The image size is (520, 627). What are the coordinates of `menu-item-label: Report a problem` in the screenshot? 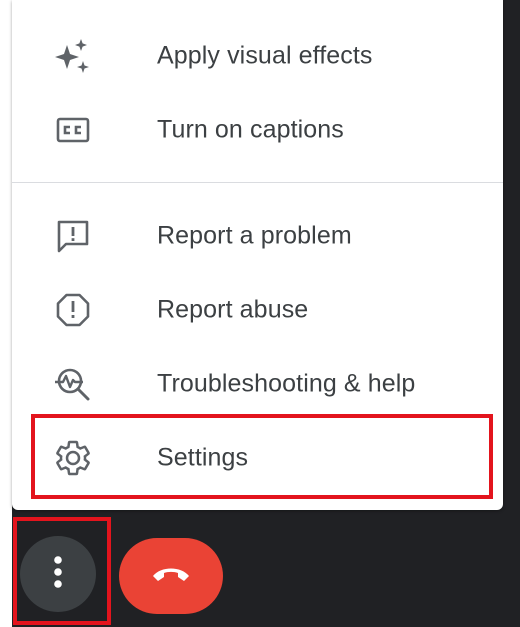 It's located at (254, 235).